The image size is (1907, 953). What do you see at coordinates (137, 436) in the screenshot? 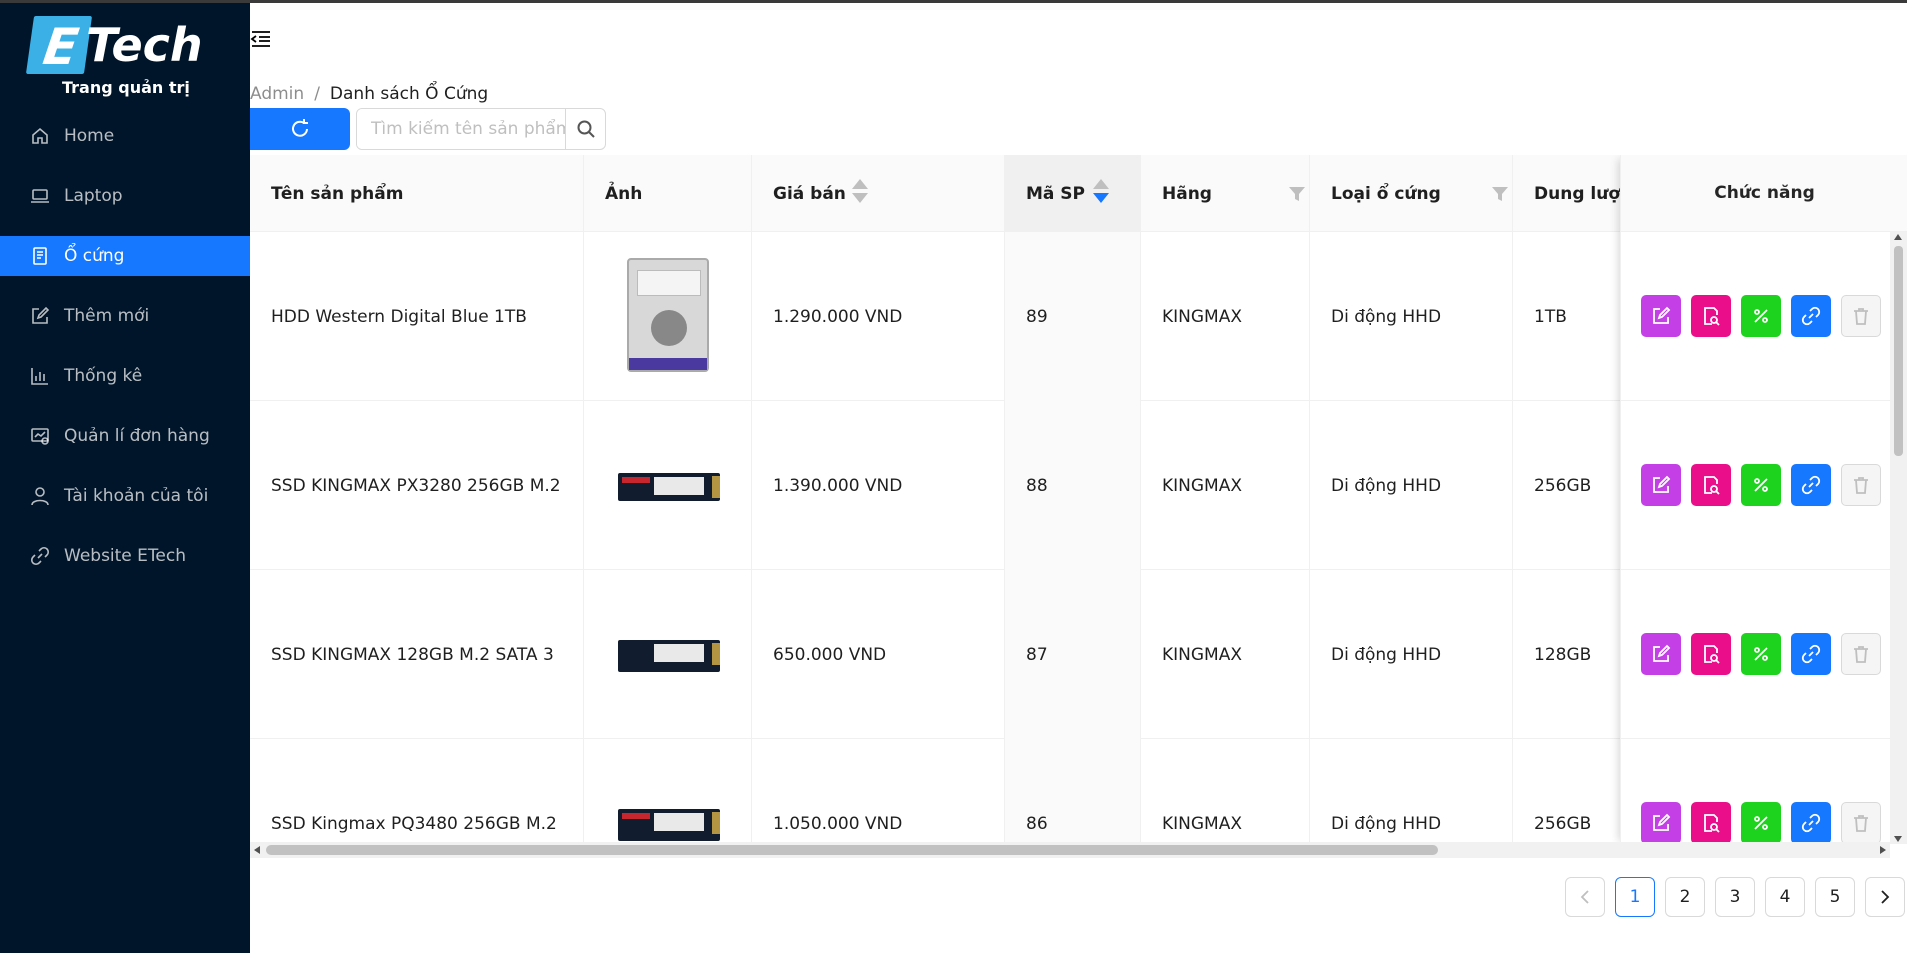
I see `sidebar-item-label: Quản lí đơn hàng` at bounding box center [137, 436].